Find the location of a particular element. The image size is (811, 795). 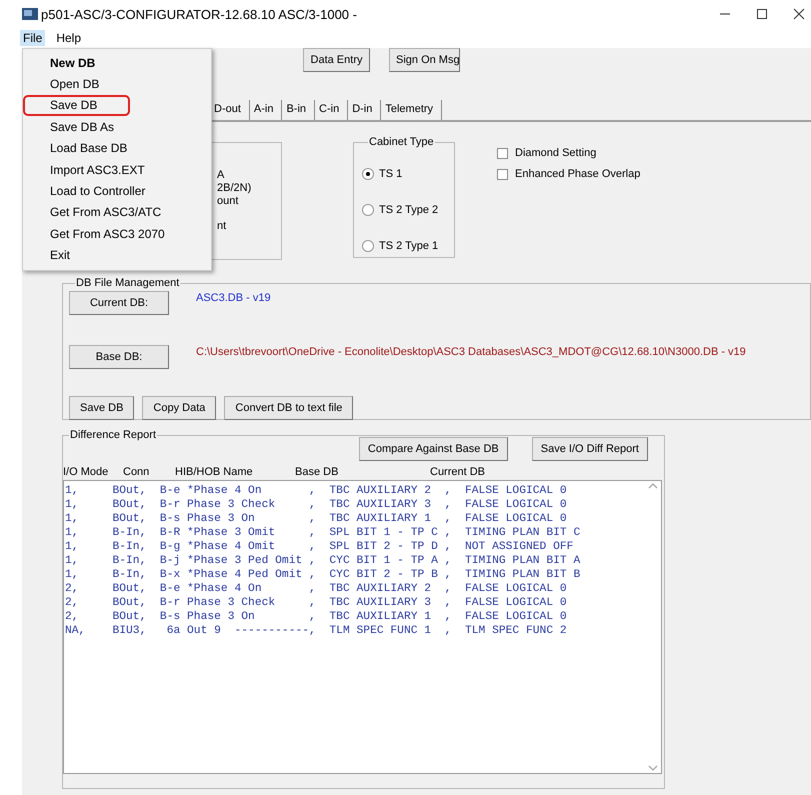

base-db-button: Base DB: is located at coordinates (119, 357).